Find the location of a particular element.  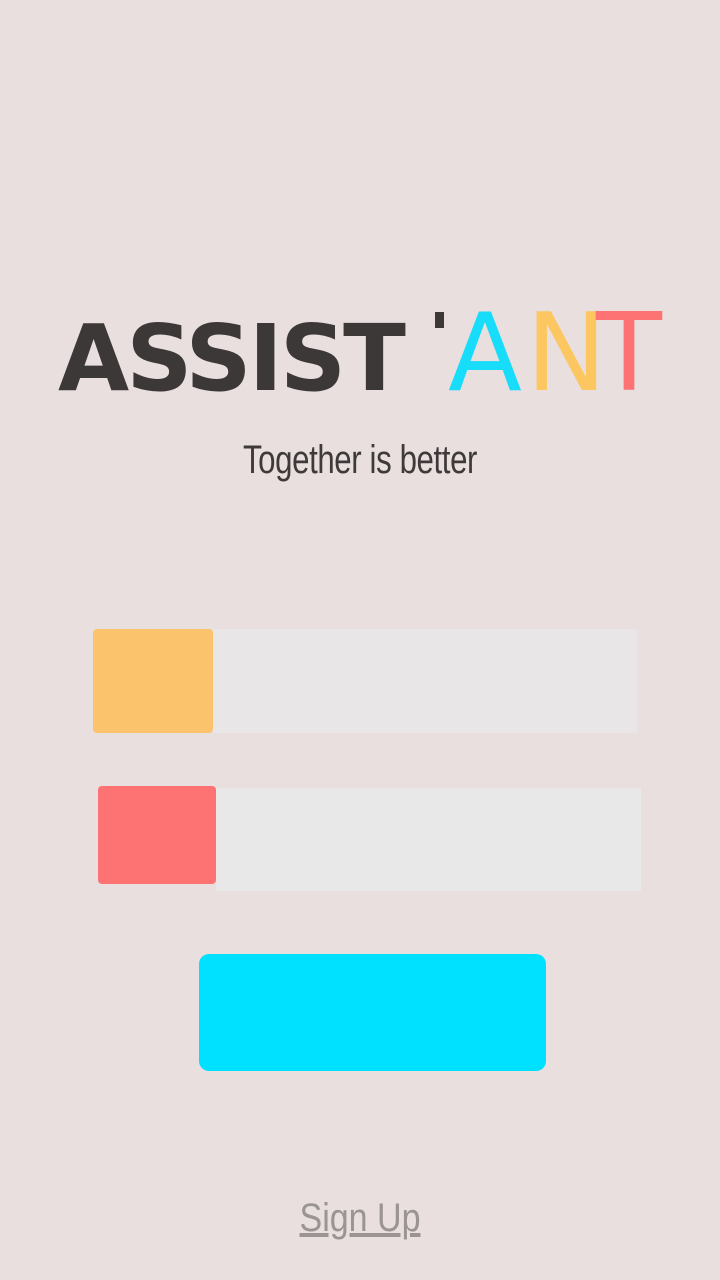

logo-letter-n: N is located at coordinates (566, 348).